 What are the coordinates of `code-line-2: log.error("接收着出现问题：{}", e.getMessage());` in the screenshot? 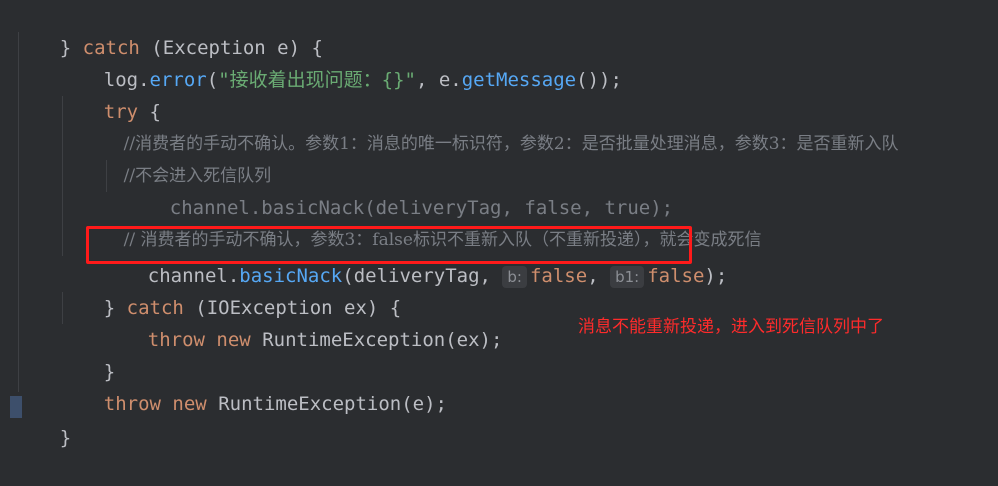 It's located at (362, 80).